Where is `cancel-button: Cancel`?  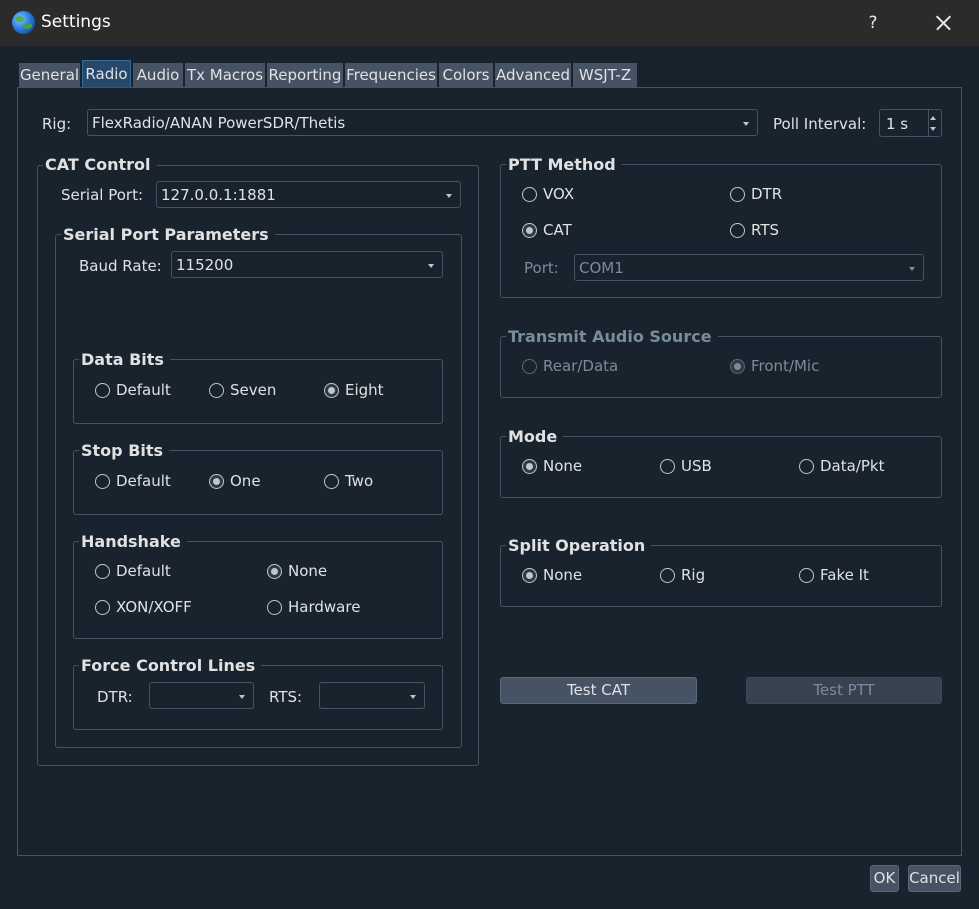
cancel-button: Cancel is located at coordinates (934, 878).